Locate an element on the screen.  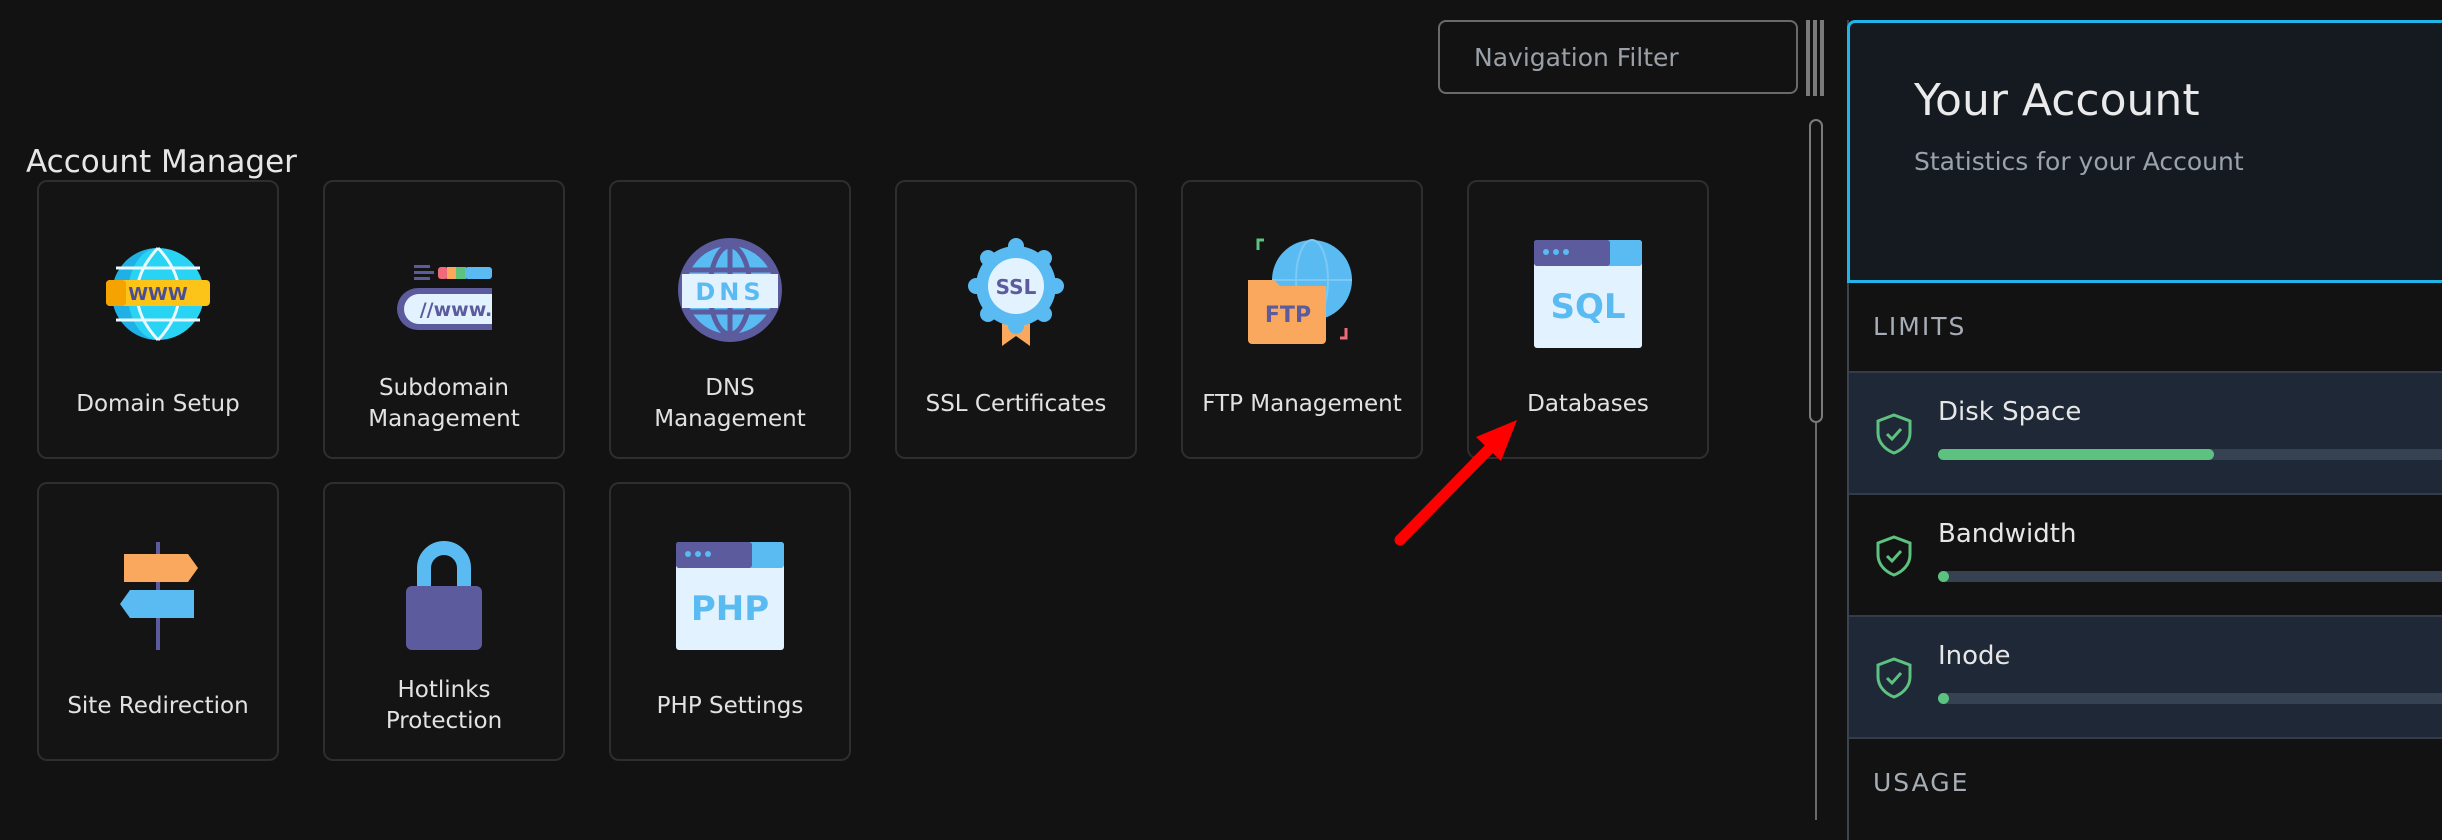
card-dns-management: DNS DNS Management is located at coordinates (730, 319).